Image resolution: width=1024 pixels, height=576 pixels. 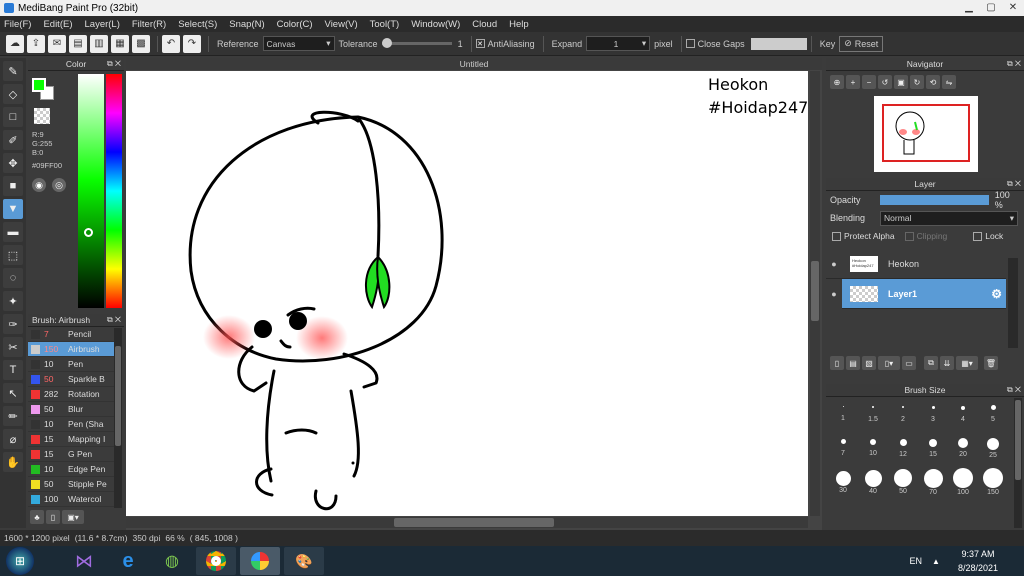 What do you see at coordinates (37, 517) in the screenshot?
I see `add-brush-icon: ♣` at bounding box center [37, 517].